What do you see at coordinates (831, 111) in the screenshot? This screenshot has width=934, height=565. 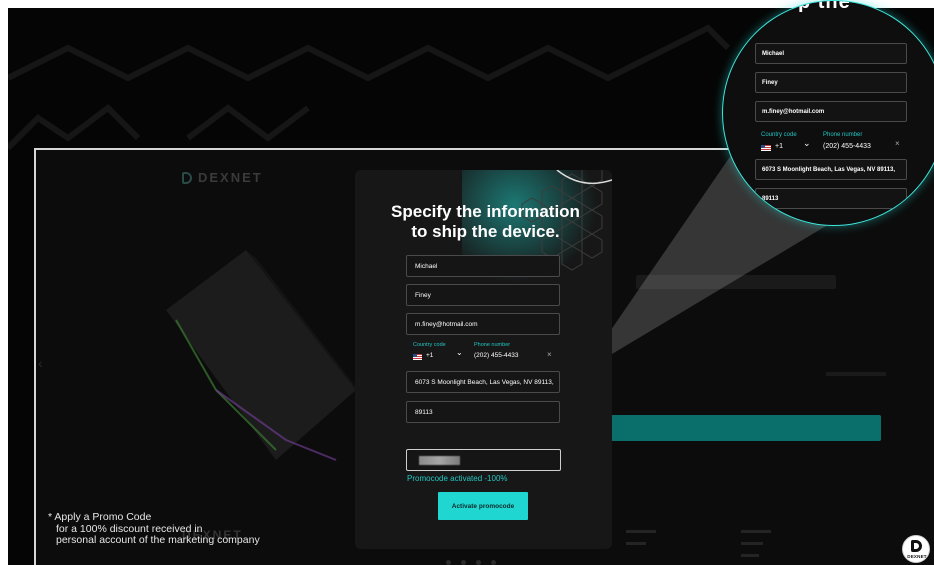 I see `zoom-email-field: m.finey@hotmail.com` at bounding box center [831, 111].